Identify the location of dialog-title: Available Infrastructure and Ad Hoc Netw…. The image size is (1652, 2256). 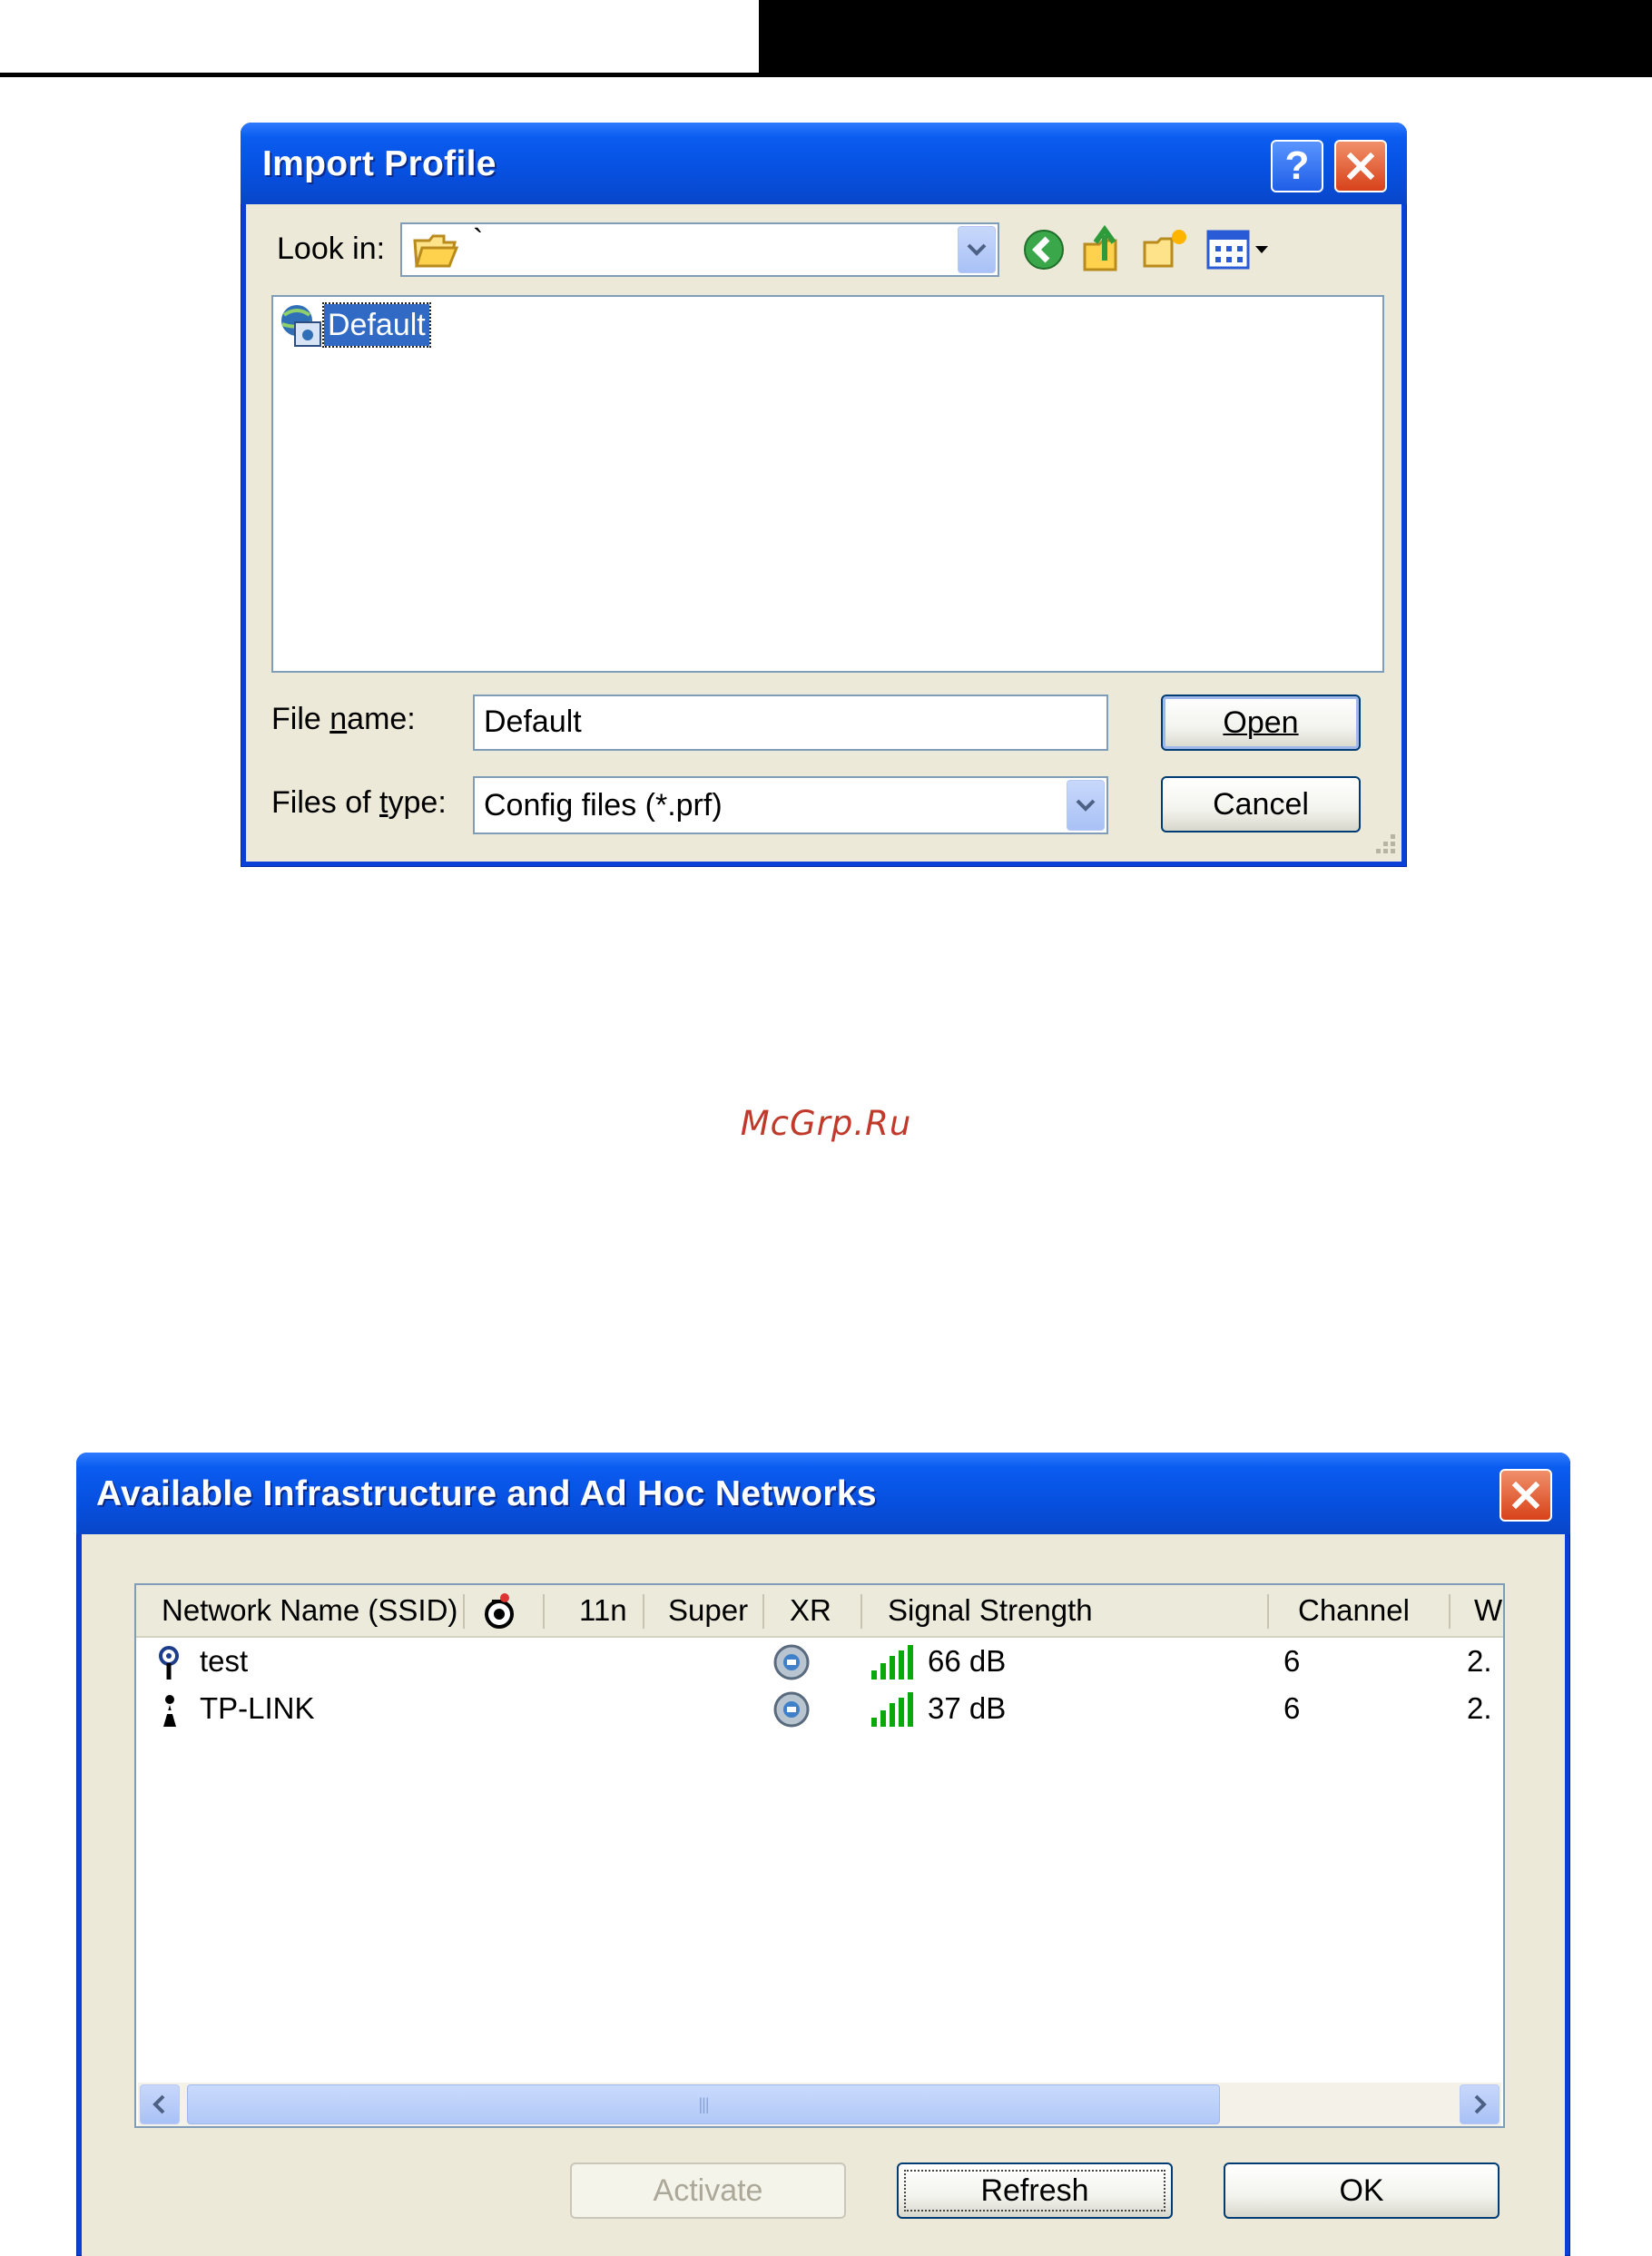
(486, 1493).